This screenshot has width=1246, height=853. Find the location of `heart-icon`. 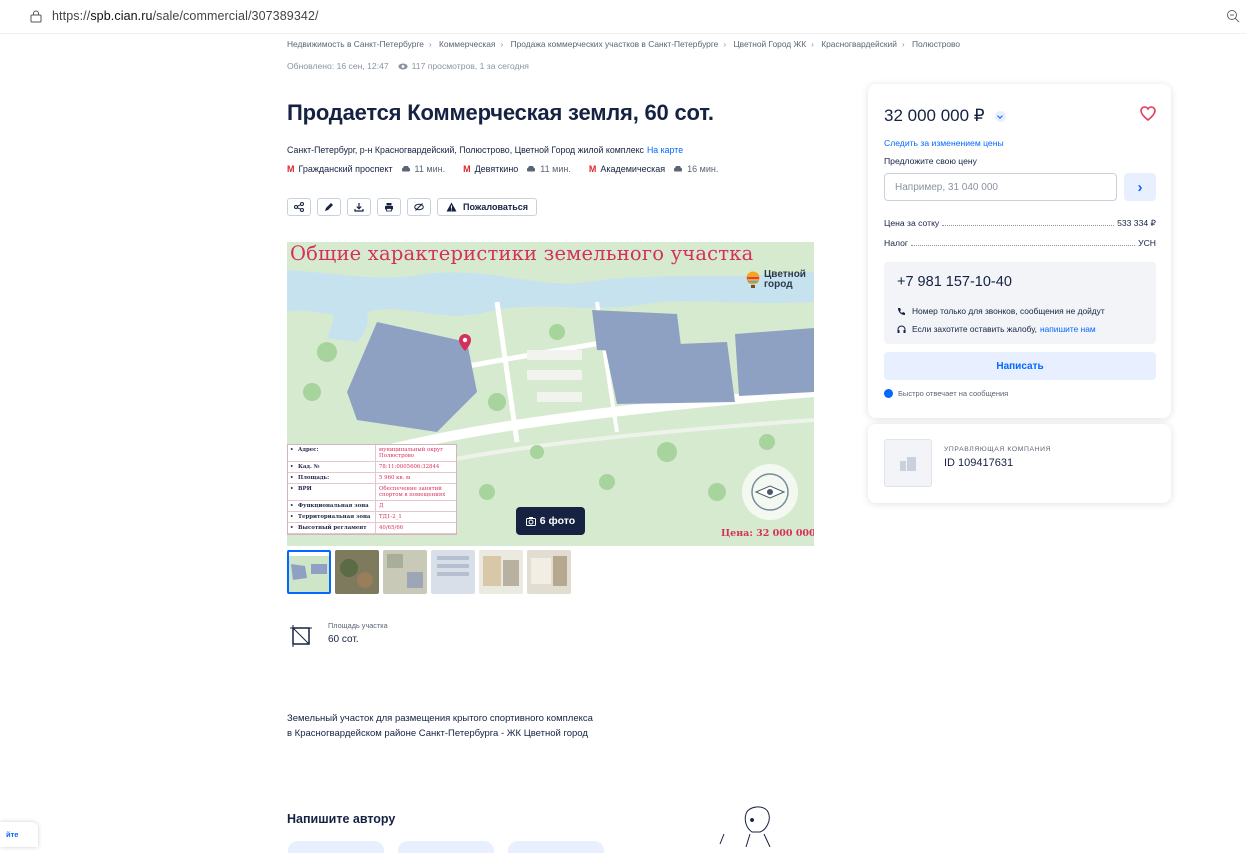

heart-icon is located at coordinates (1148, 113).